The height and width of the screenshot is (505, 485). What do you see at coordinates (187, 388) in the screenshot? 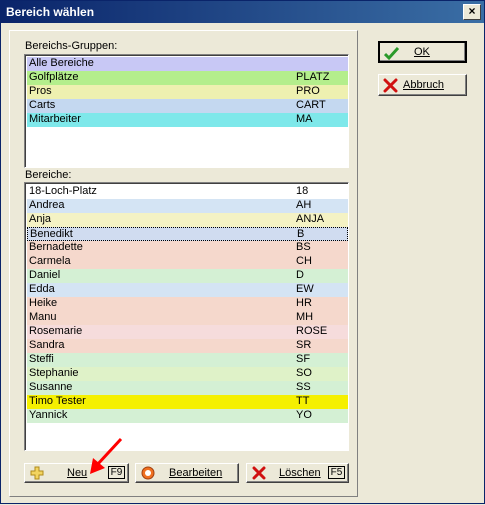
I see `list-item: Susanne SS` at bounding box center [187, 388].